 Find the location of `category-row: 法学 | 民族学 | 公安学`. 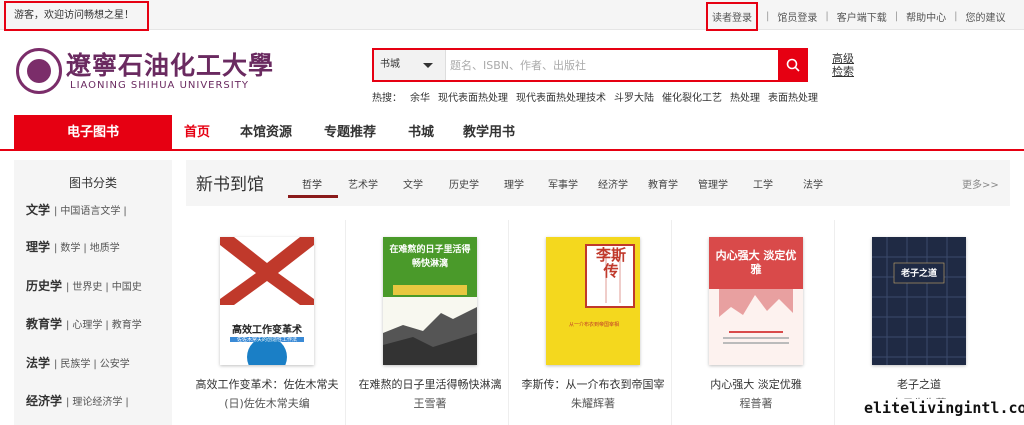

category-row: 法学 | 民族学 | 公安学 is located at coordinates (79, 364).